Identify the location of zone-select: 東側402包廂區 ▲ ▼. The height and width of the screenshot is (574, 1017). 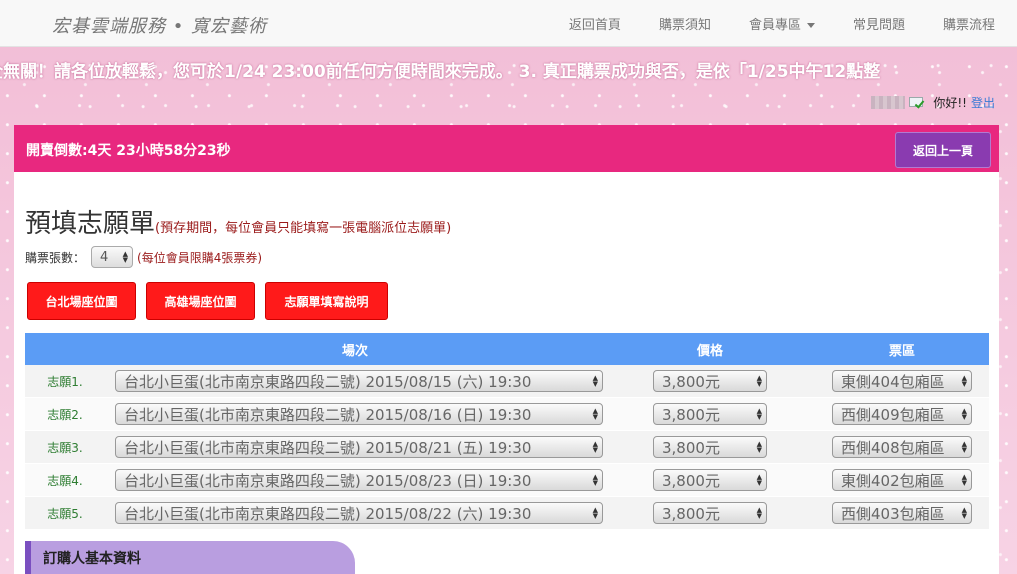
(902, 480).